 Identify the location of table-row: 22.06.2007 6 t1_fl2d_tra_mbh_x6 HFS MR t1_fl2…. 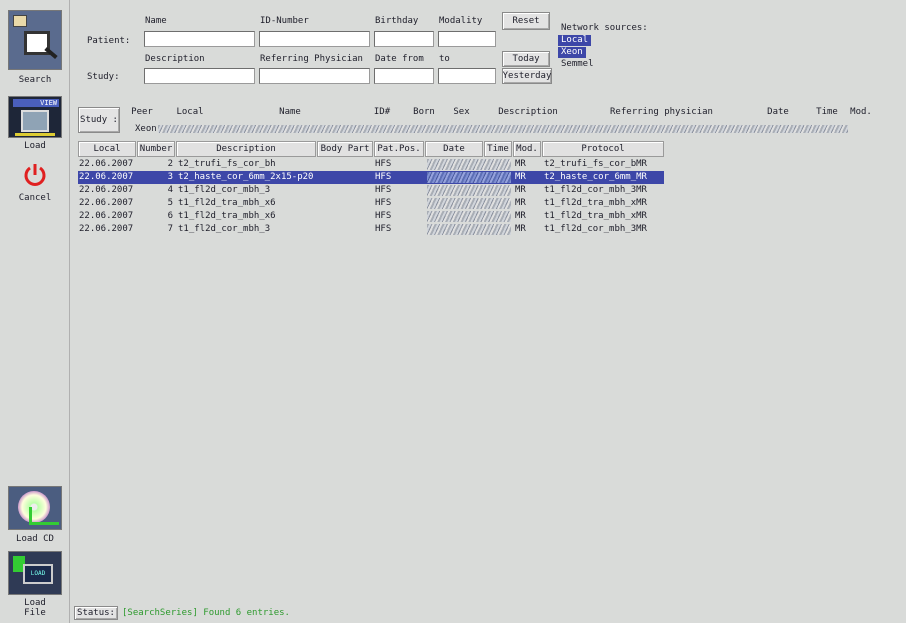
(408, 216).